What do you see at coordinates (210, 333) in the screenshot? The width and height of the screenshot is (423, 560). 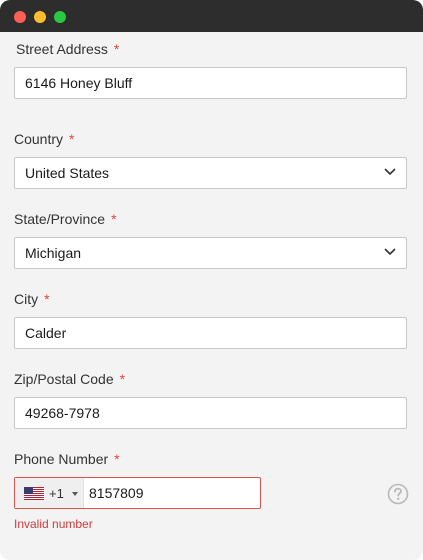 I see `city-input: Calder` at bounding box center [210, 333].